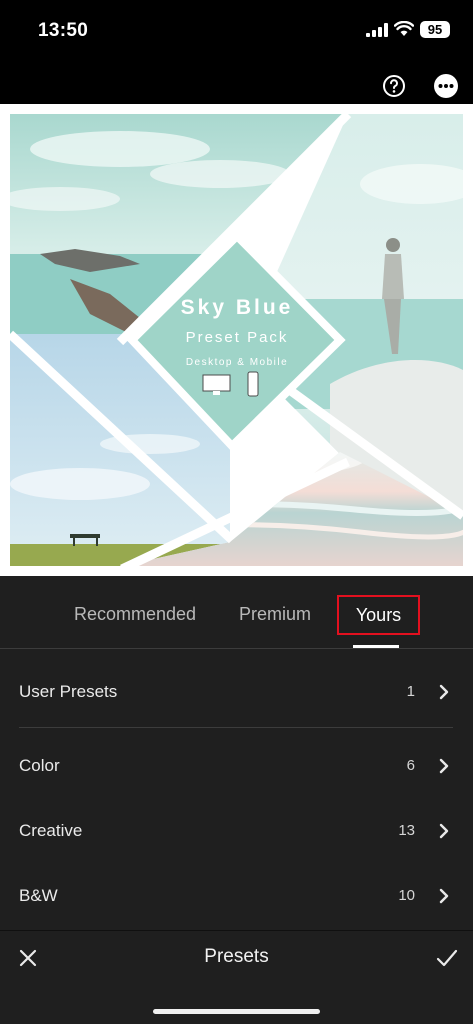 Image resolution: width=473 pixels, height=1024 pixels. Describe the element at coordinates (39, 765) in the screenshot. I see `preset-group-label: Color` at that location.